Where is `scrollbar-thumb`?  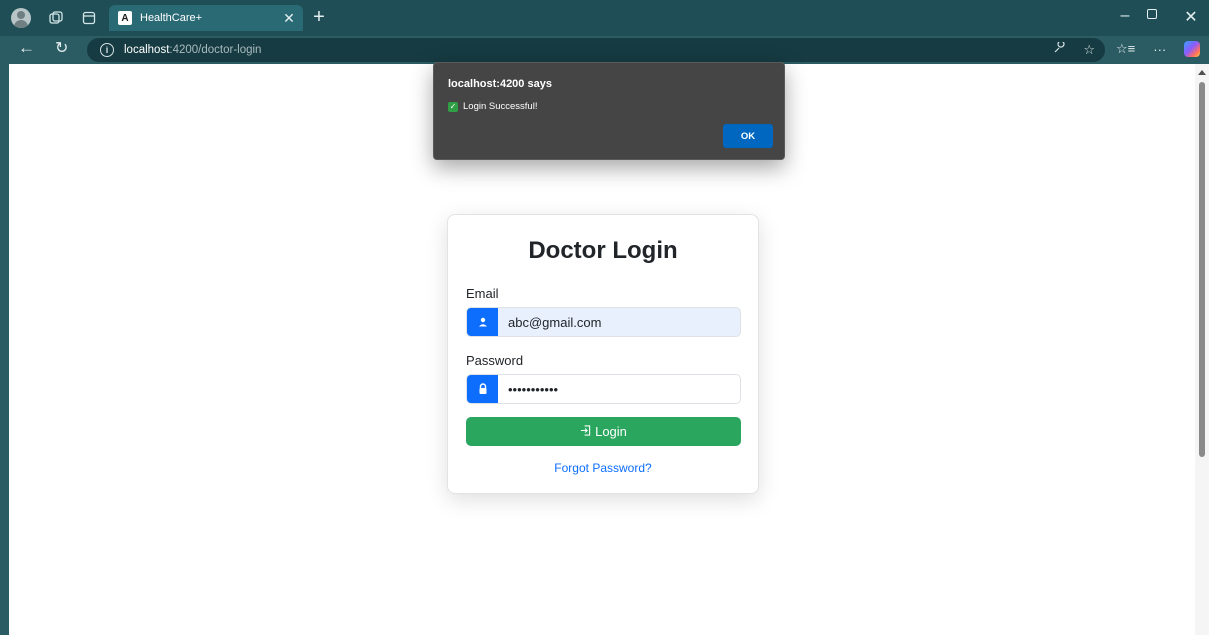
scrollbar-thumb is located at coordinates (1202, 269).